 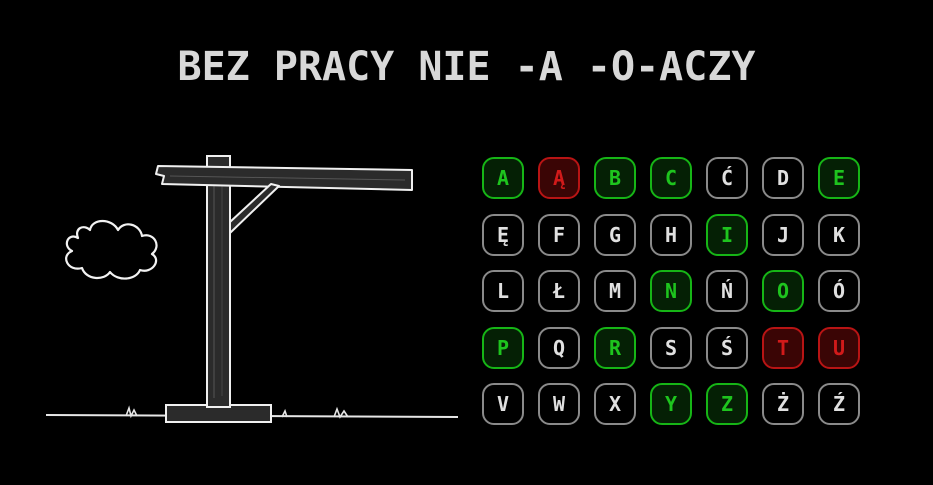 What do you see at coordinates (503, 404) in the screenshot?
I see `letter-key-v: V` at bounding box center [503, 404].